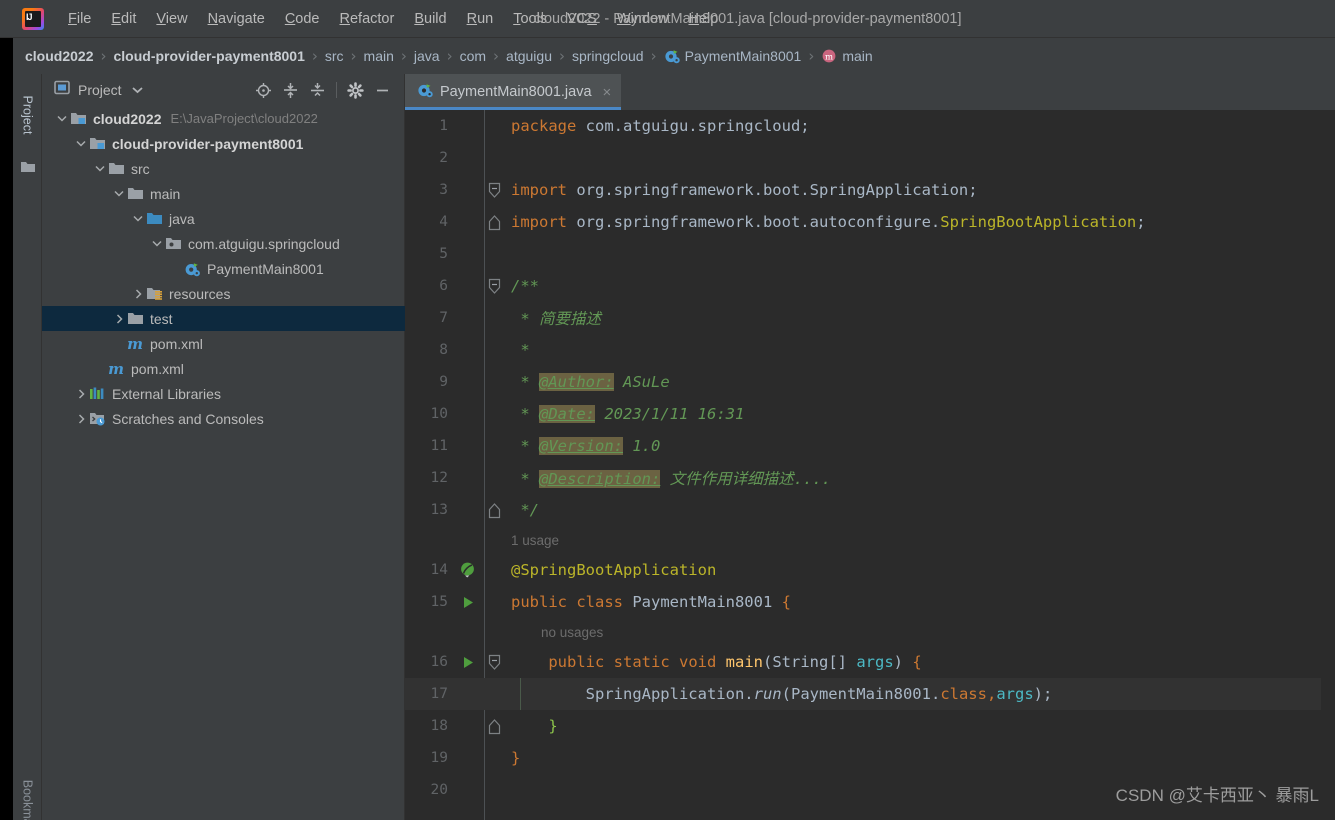  Describe the element at coordinates (870, 254) in the screenshot. I see `code-line-5: 5` at that location.